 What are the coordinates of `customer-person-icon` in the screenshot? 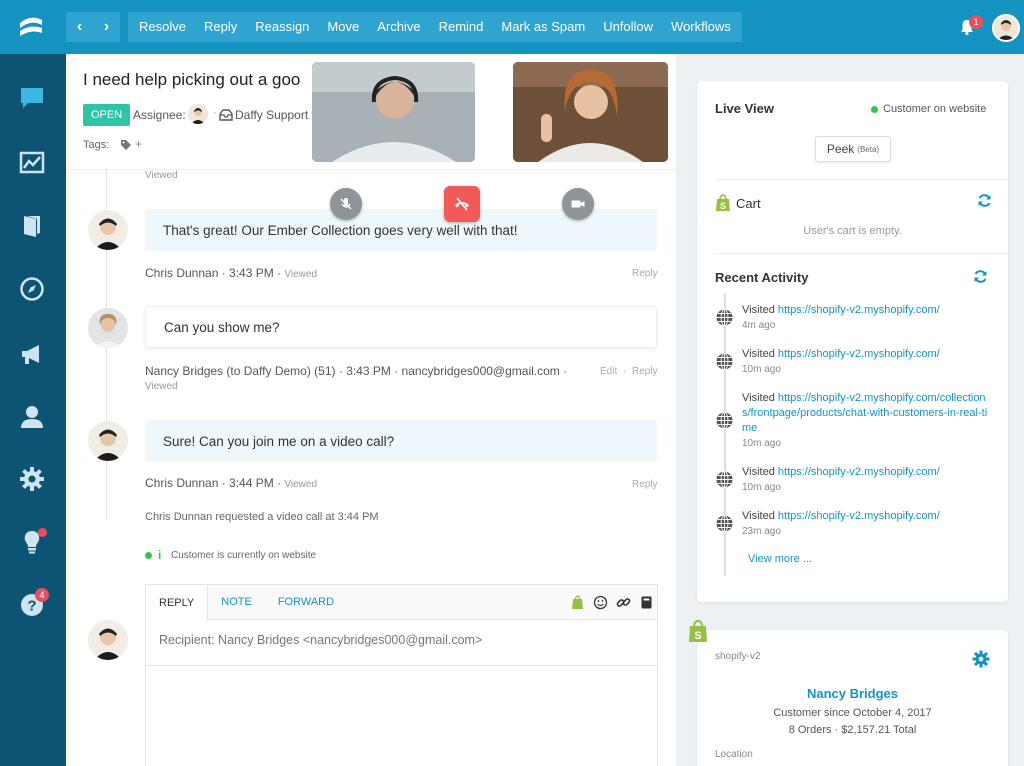 It's located at (108, 328).